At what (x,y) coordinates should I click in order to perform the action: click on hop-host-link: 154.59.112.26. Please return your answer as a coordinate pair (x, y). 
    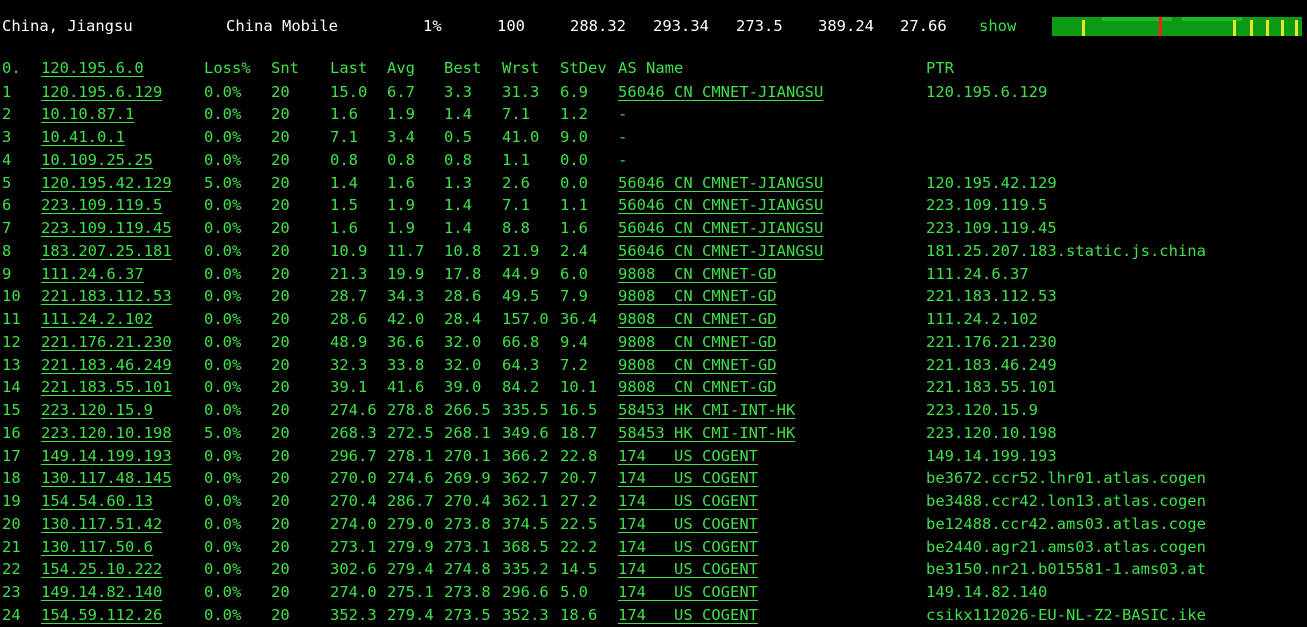
    Looking at the image, I should click on (101, 615).